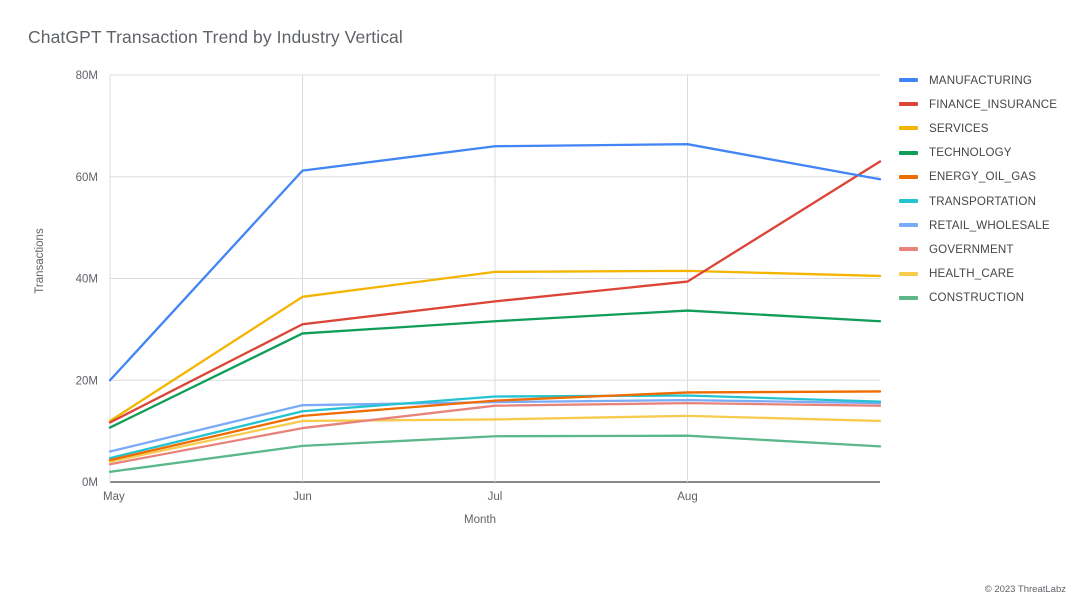 Image resolution: width=1080 pixels, height=604 pixels. I want to click on legend-item-label: ENERGY_OIL_GAS, so click(983, 177).